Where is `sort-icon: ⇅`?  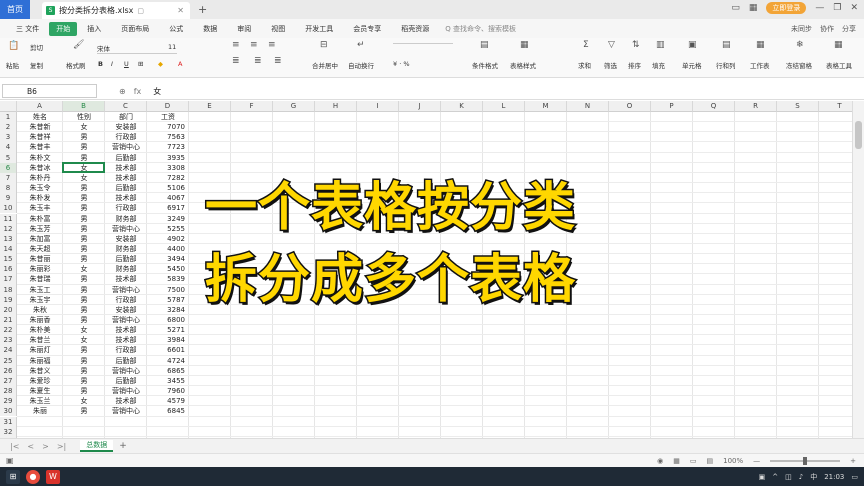 sort-icon: ⇅ is located at coordinates (636, 45).